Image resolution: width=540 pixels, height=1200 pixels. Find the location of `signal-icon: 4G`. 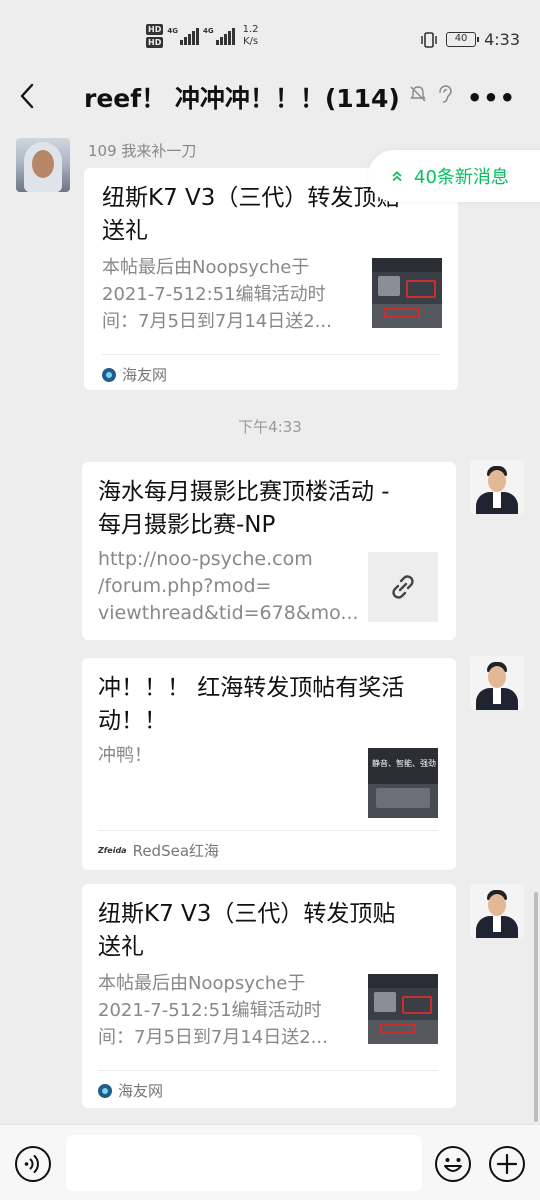

signal-icon: 4G is located at coordinates (183, 36).